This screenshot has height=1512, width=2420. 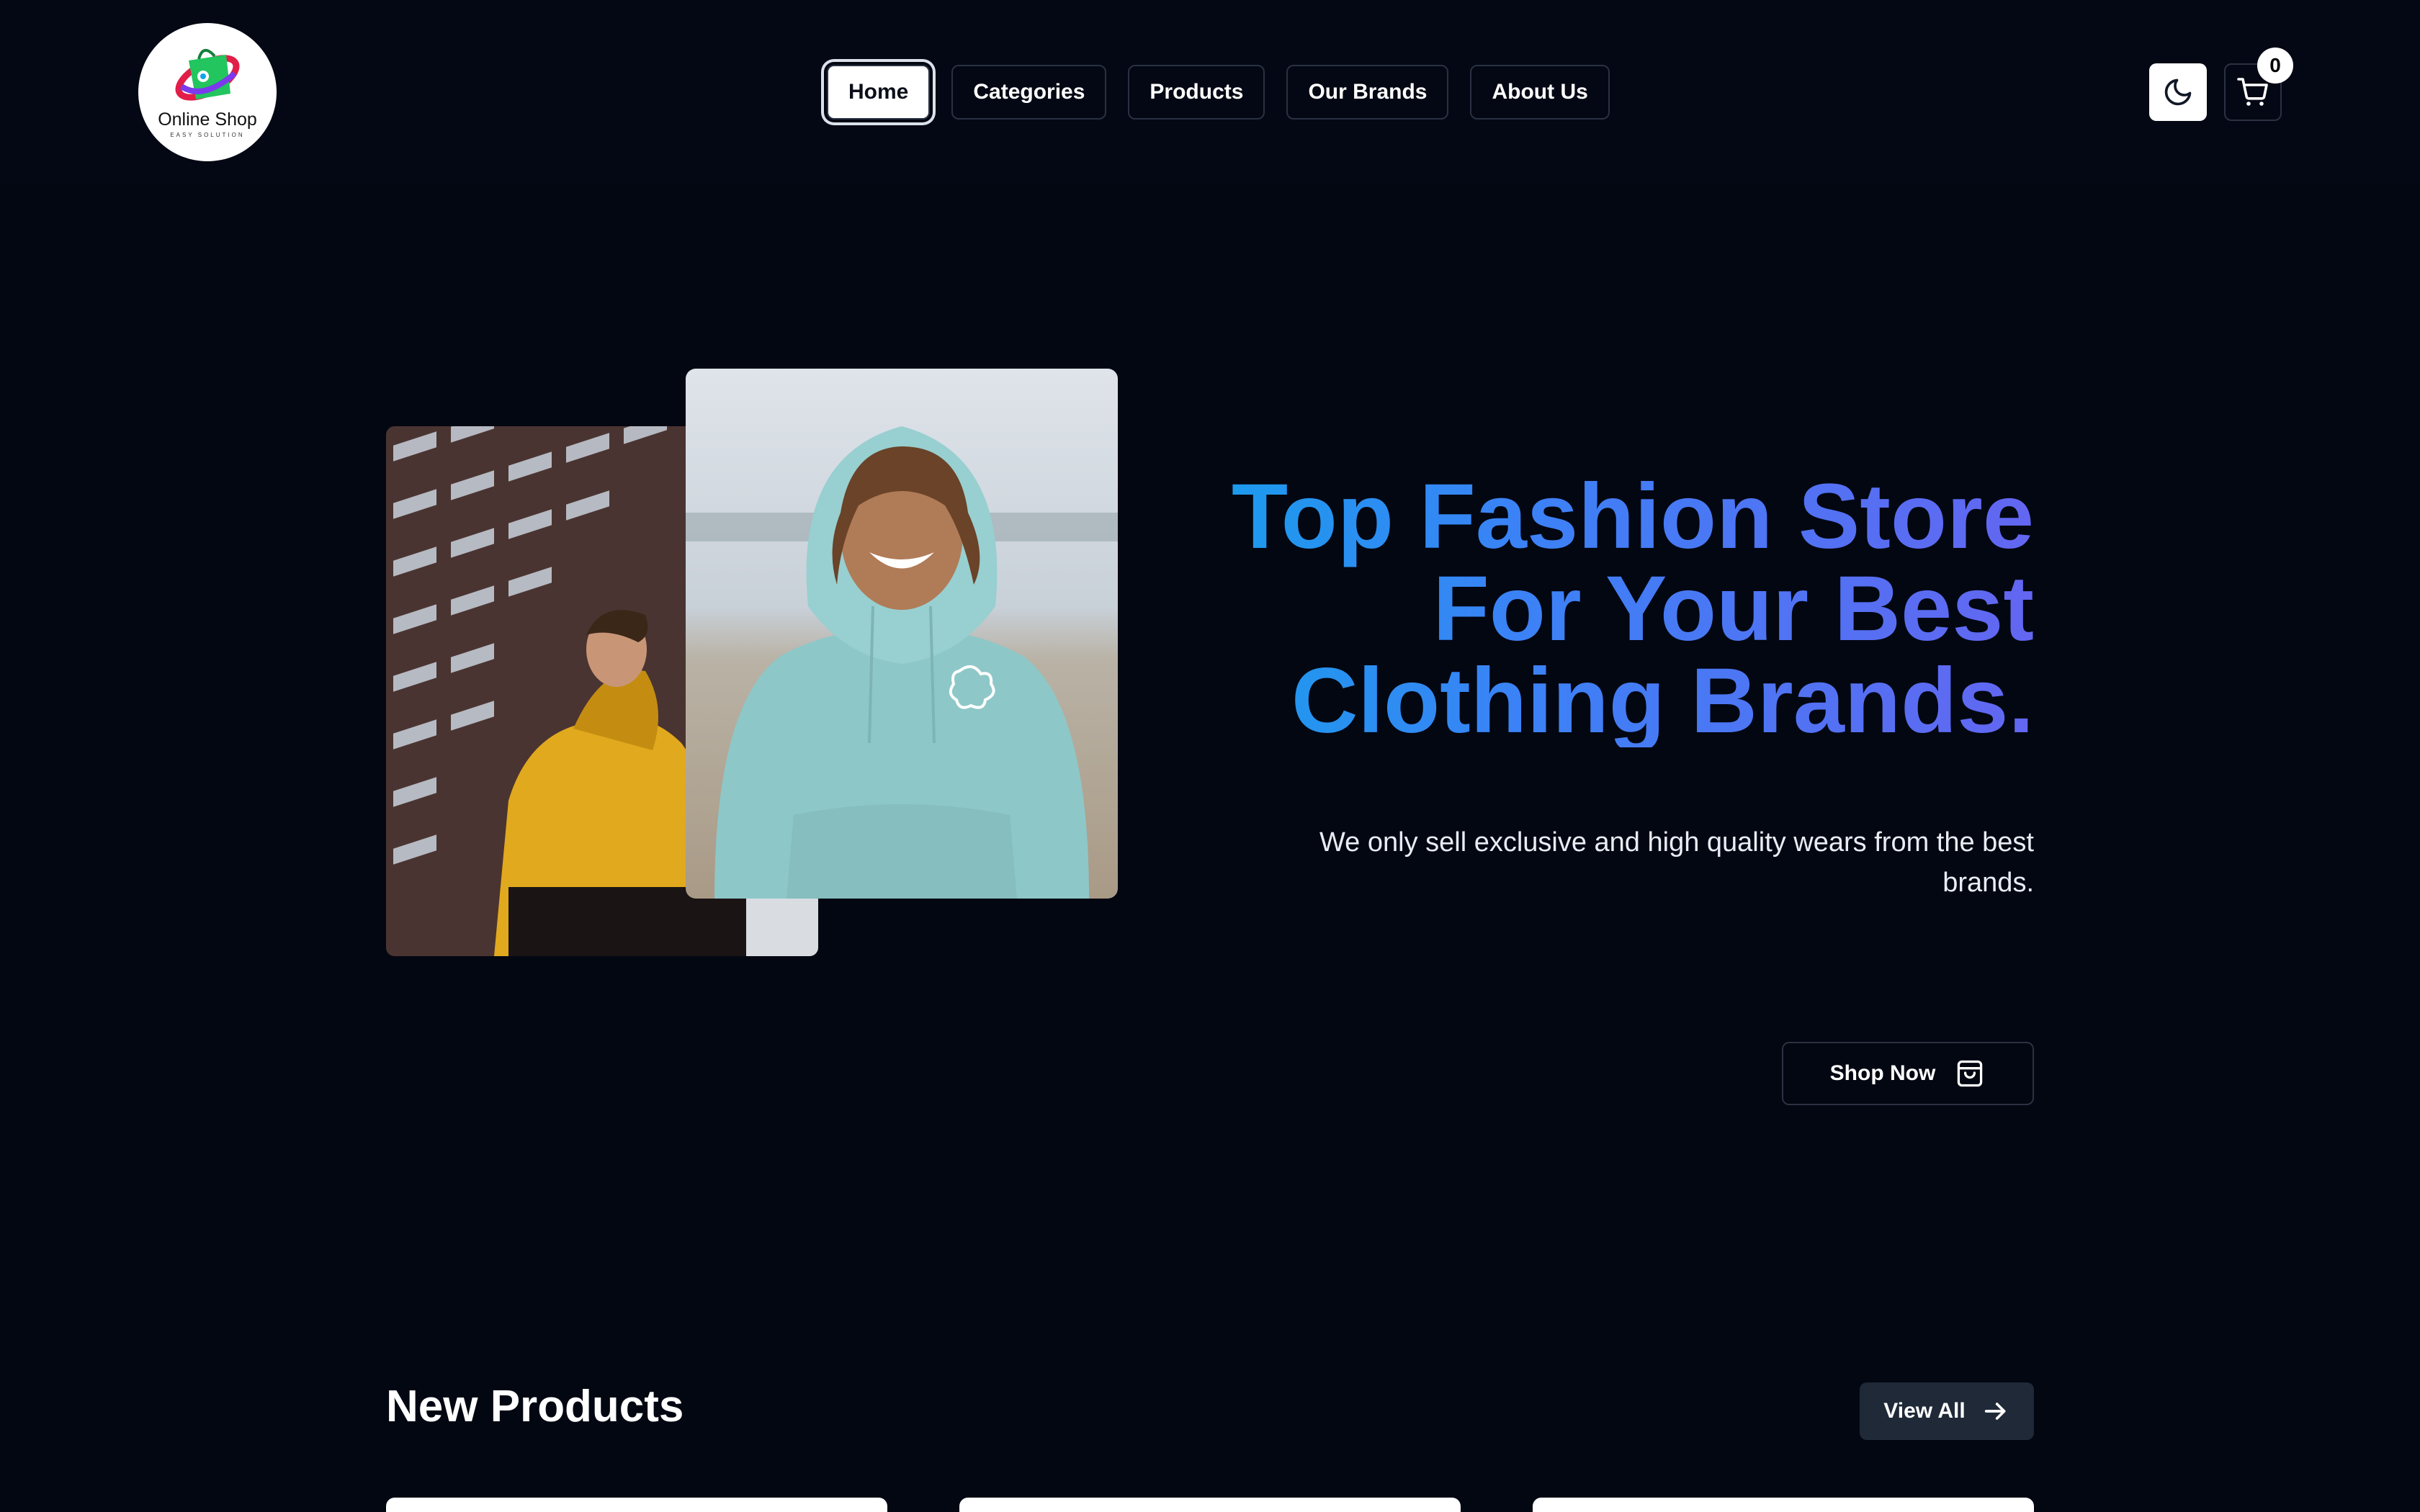 What do you see at coordinates (207, 75) in the screenshot?
I see `shopping-bag-logo-icon` at bounding box center [207, 75].